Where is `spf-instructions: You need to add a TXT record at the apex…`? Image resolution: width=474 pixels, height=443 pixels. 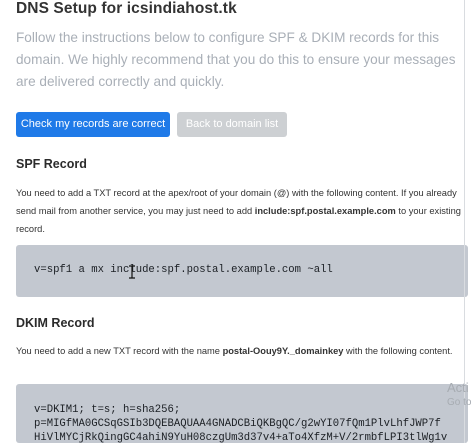 spf-instructions: You need to add a TXT record at the apex… is located at coordinates (238, 211).